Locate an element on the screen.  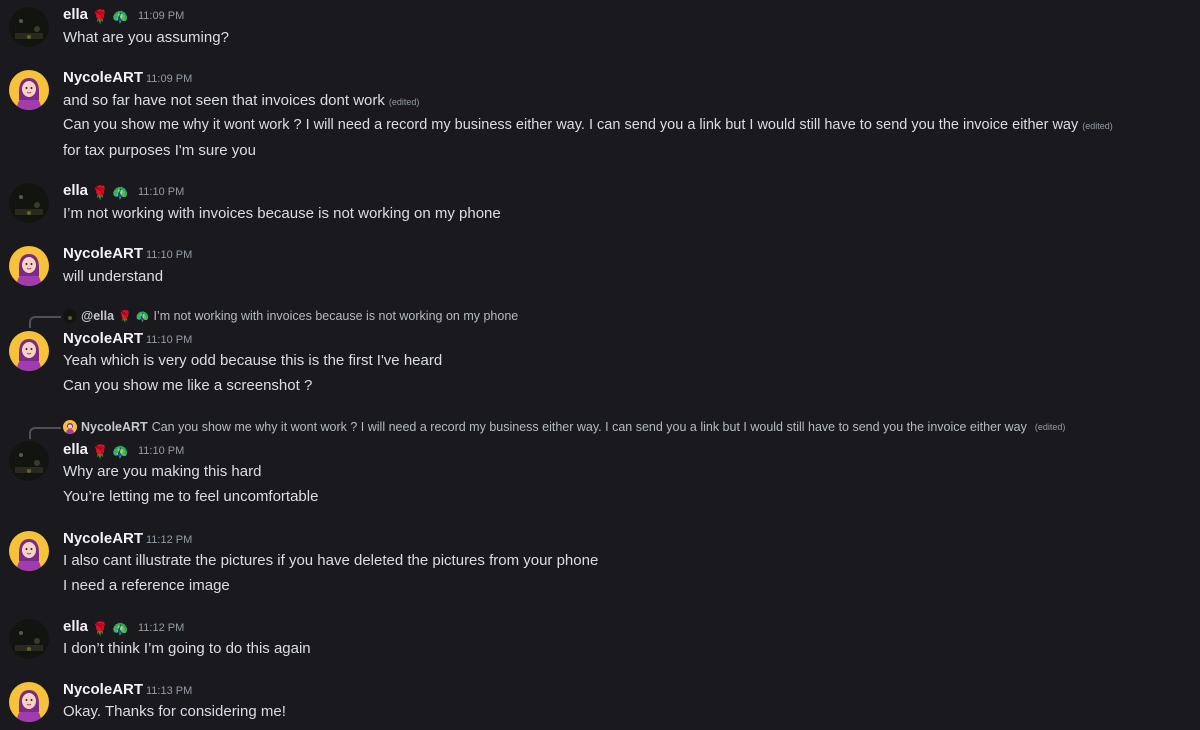
message-text: I don’t think I’m going to do this again is located at coordinates (187, 648).